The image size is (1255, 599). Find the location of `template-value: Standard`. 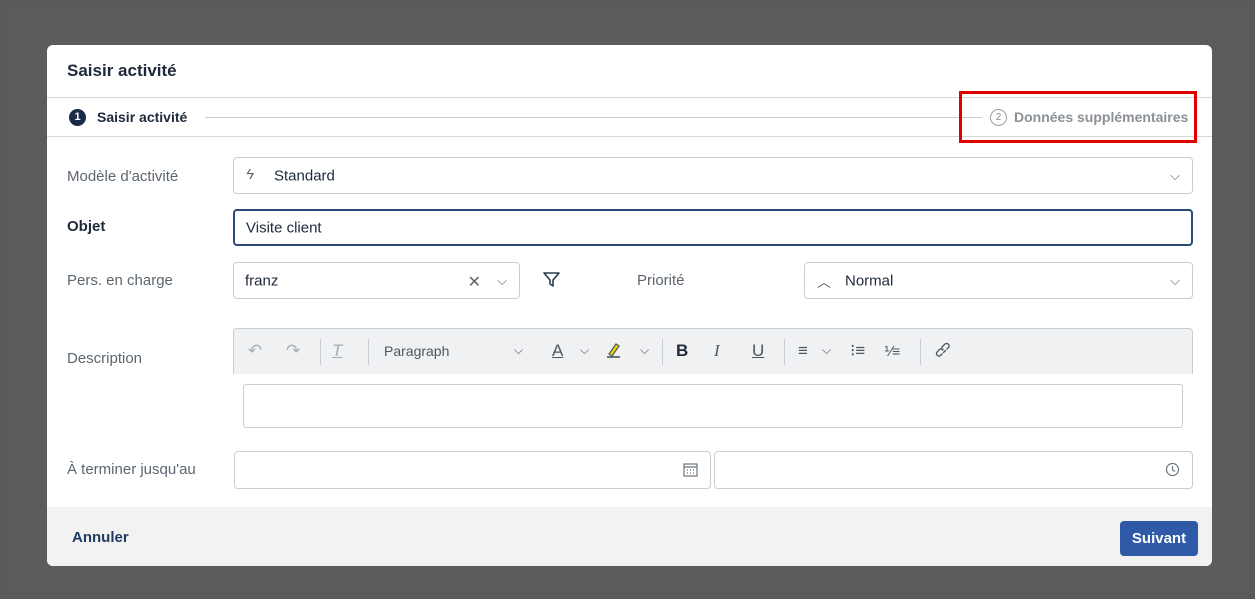

template-value: Standard is located at coordinates (304, 175).